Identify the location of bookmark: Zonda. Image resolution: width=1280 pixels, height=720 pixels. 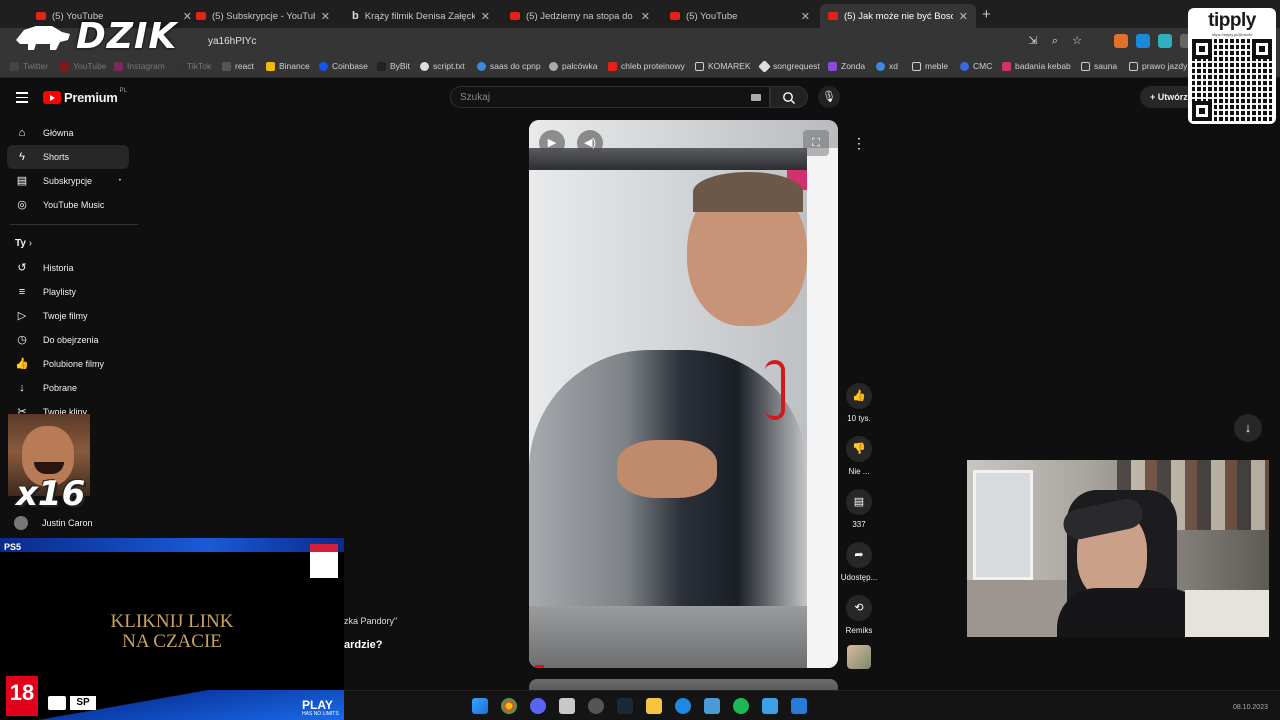
(846, 66).